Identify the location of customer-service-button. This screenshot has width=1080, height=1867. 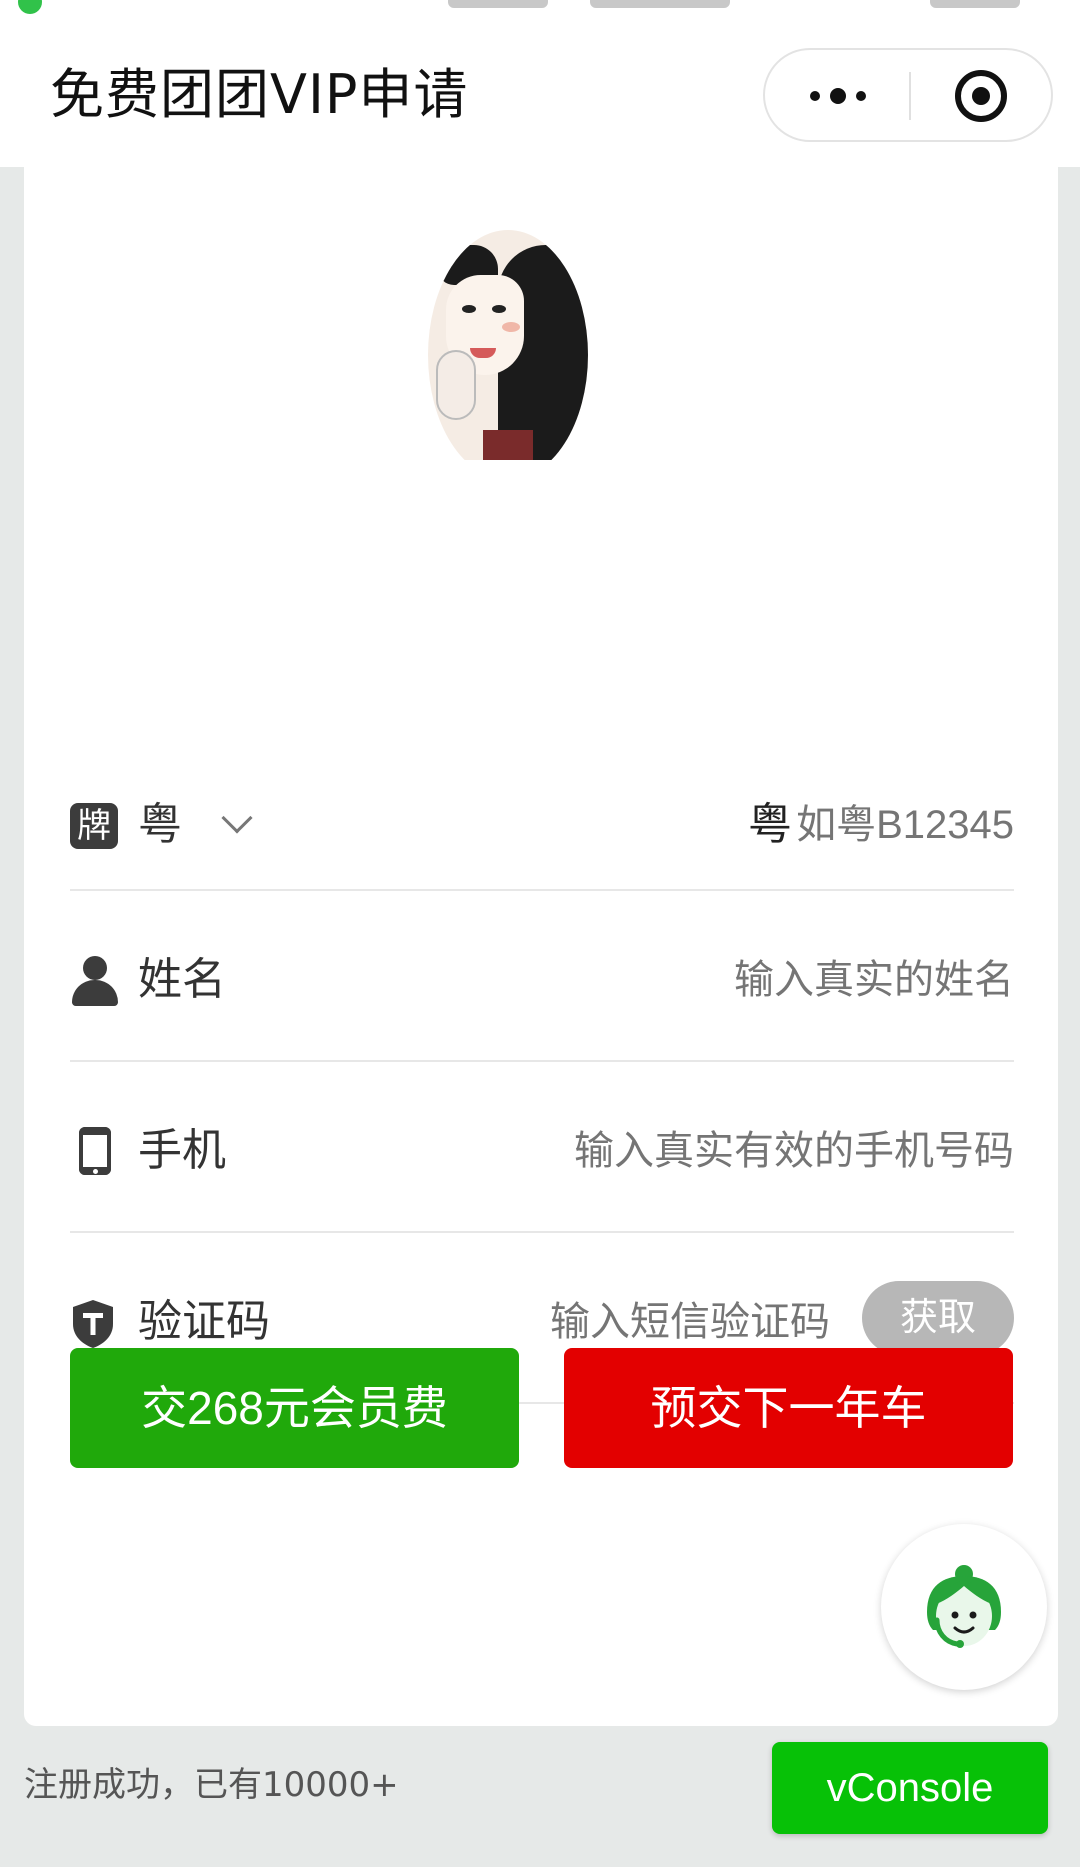
(964, 1607).